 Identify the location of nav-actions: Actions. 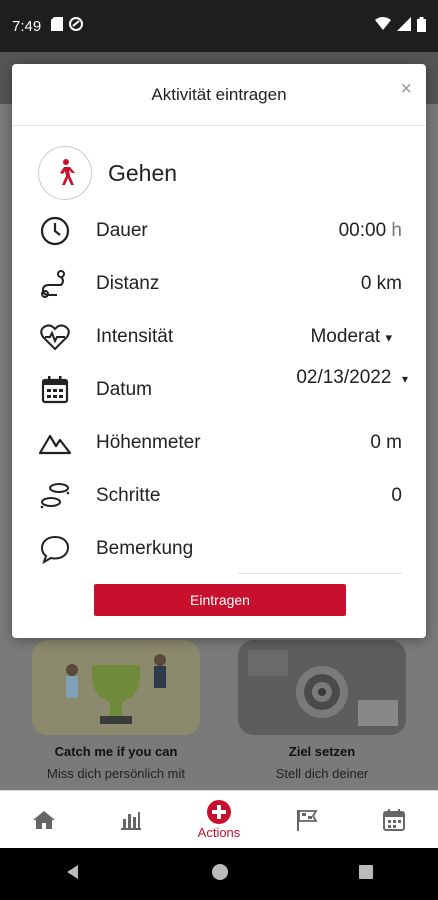
(219, 819).